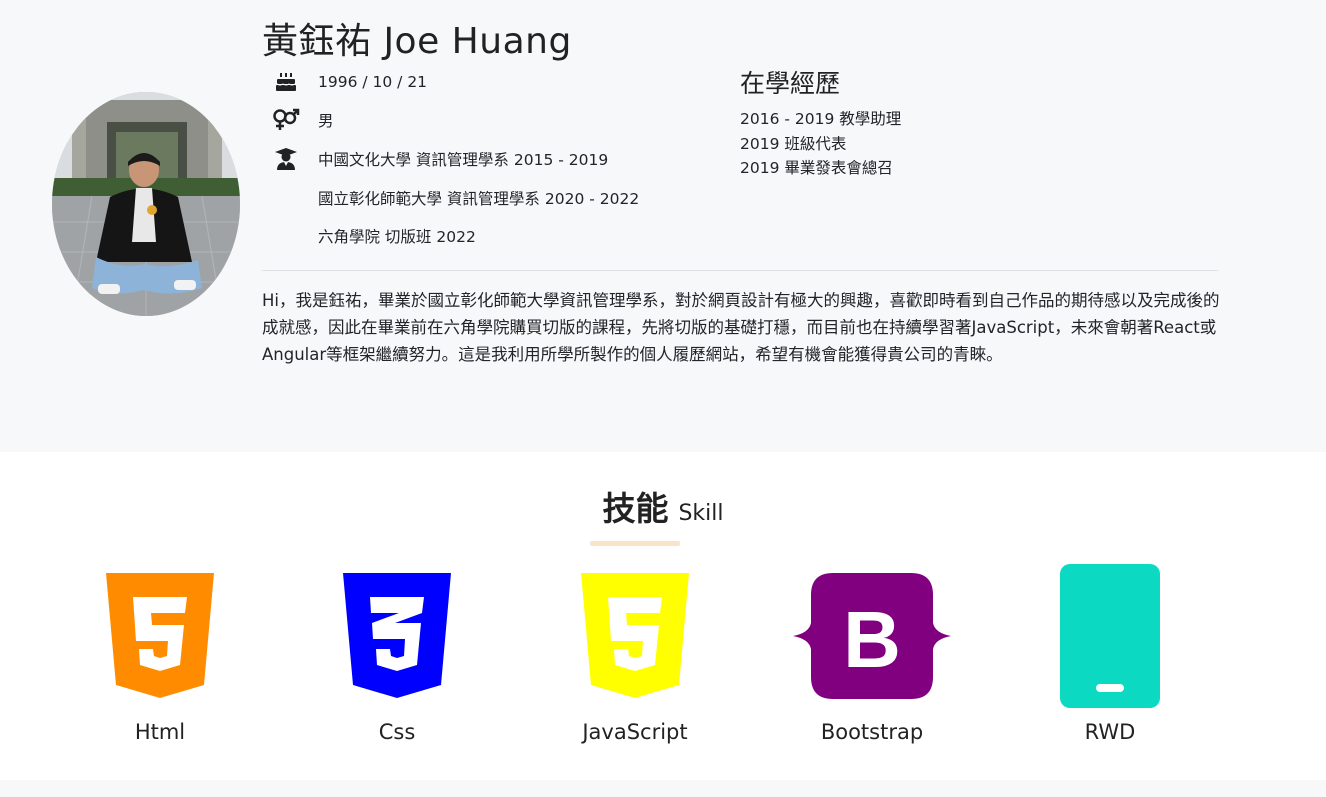 The width and height of the screenshot is (1326, 797). I want to click on skill-label: JavaScript, so click(635, 732).